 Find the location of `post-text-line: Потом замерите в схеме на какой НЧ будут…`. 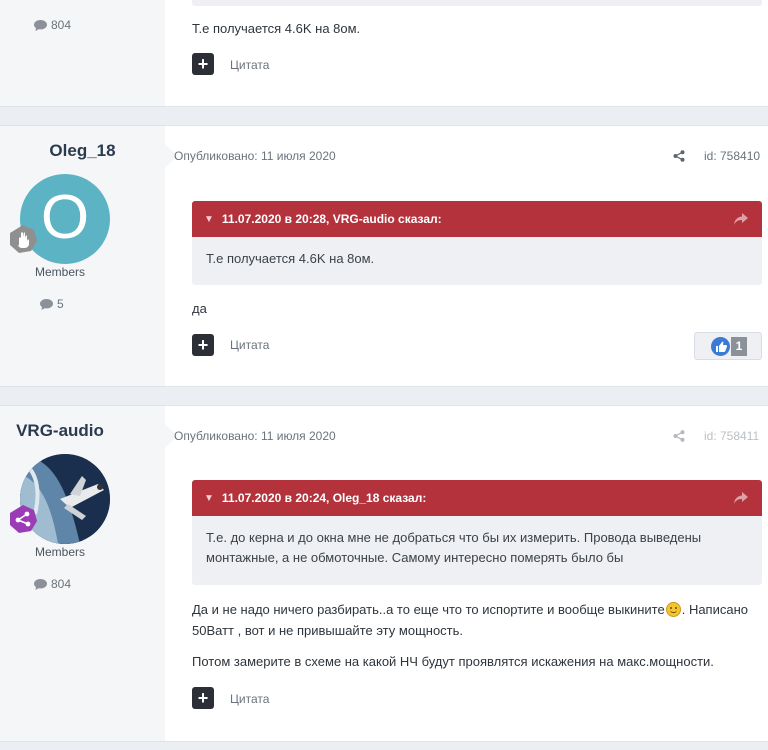

post-text-line: Потом замерите в схеме на какой НЧ будут… is located at coordinates (453, 661).